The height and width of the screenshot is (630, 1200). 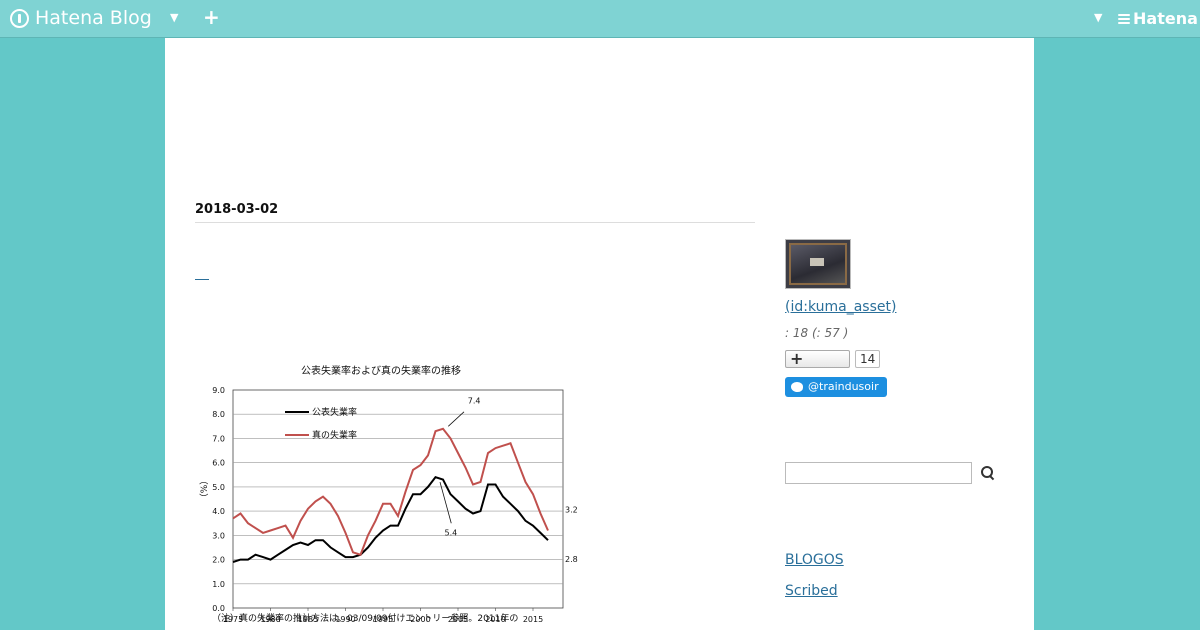 What do you see at coordinates (236, 209) in the screenshot?
I see `entry-date: 2018-03-02` at bounding box center [236, 209].